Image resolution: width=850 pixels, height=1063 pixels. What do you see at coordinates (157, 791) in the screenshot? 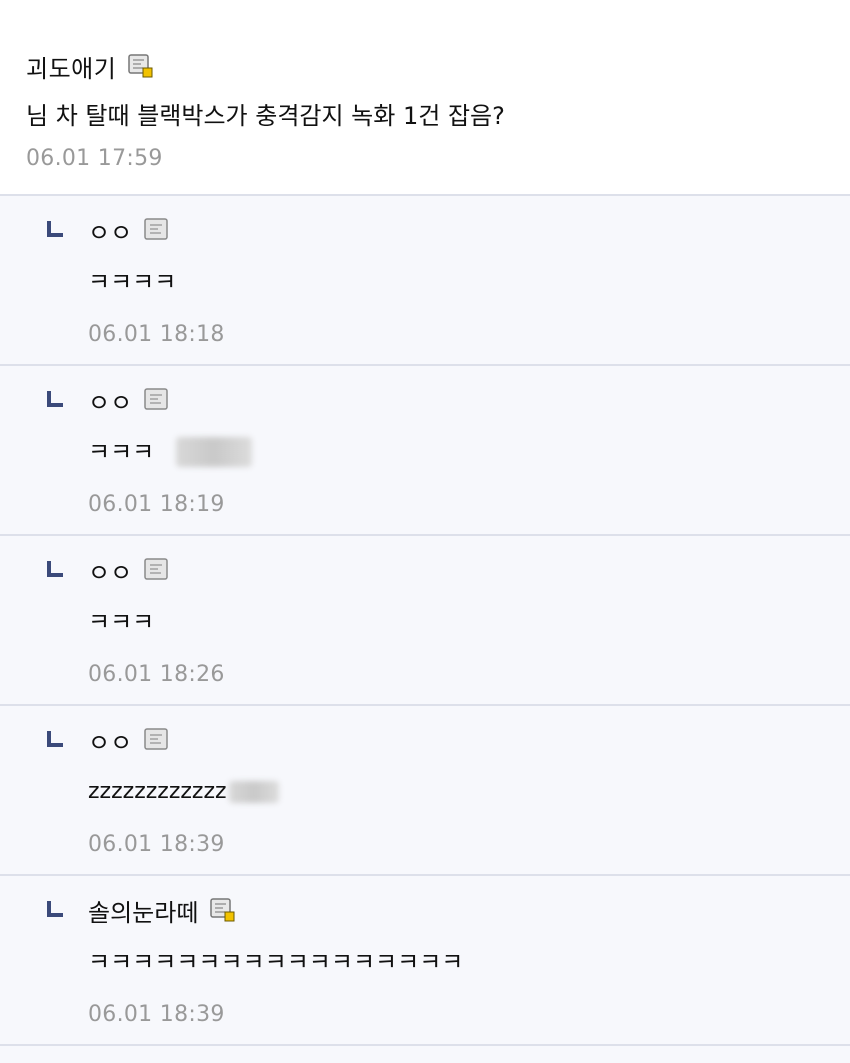
I see `reply-text: zzzzzzzzzzzz` at bounding box center [157, 791].